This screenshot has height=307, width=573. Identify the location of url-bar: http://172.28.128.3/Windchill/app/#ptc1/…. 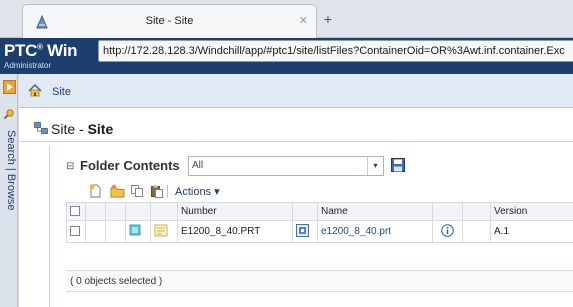
(335, 51).